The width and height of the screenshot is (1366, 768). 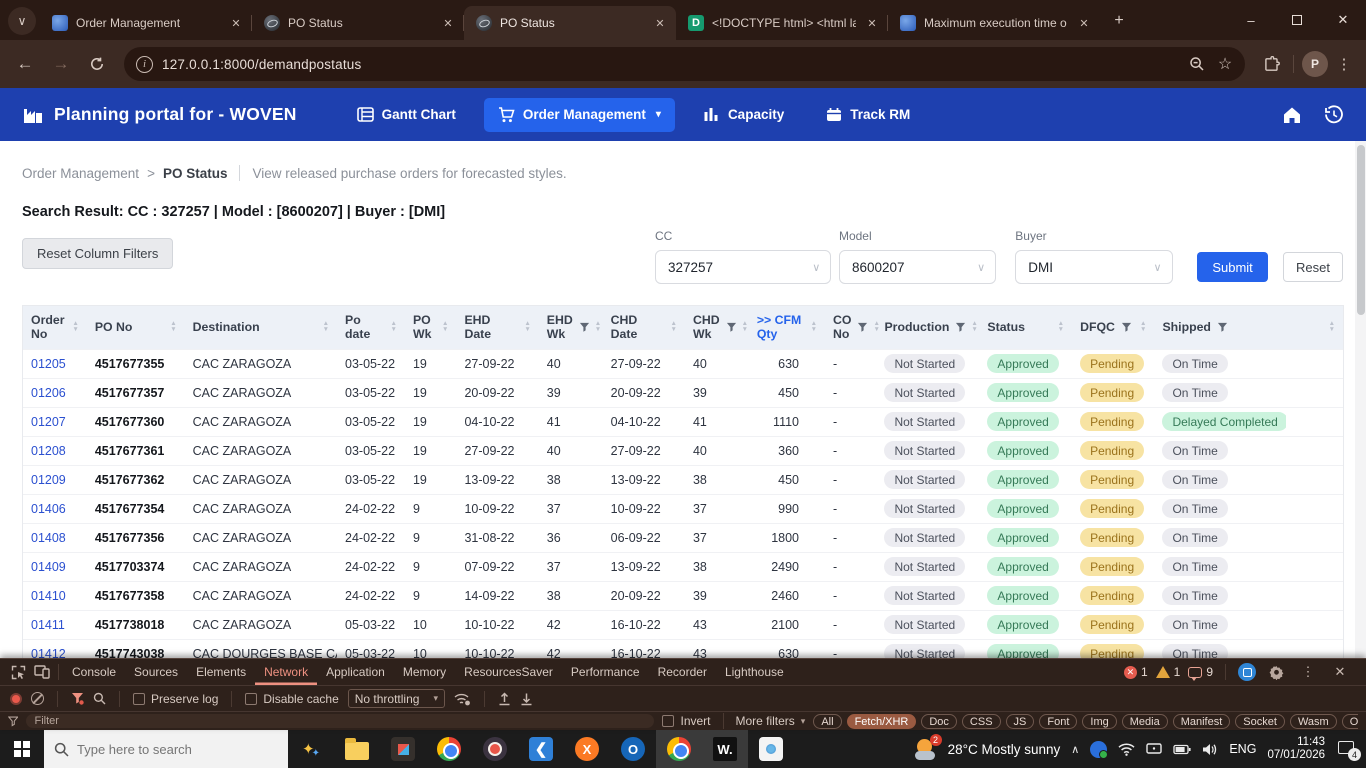 I want to click on request-type-chip-css: CSS, so click(x=981, y=721).